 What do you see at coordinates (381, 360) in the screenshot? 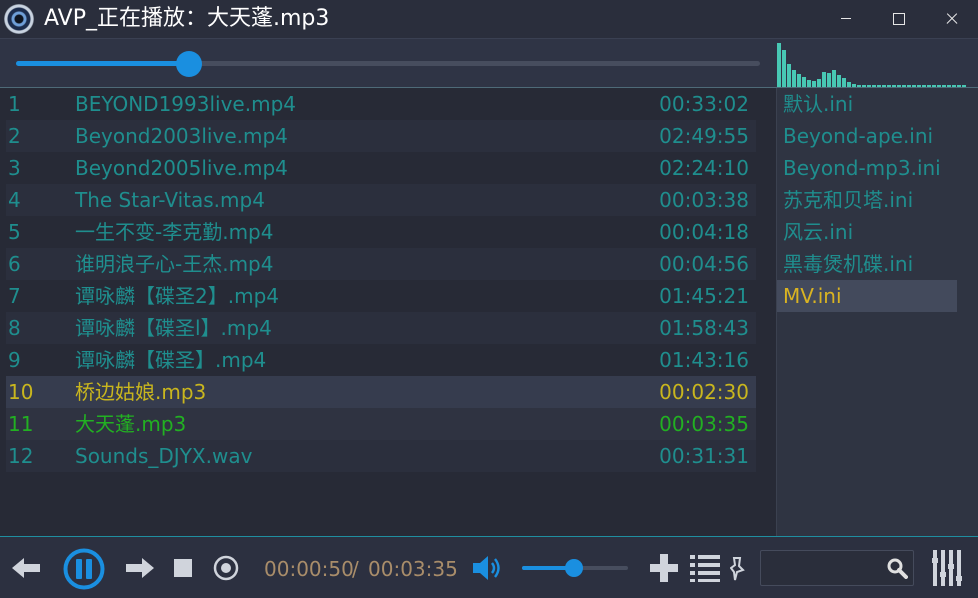
I see `playlist-row: 9 谭咏麟【碟圣】.mp4 01:43:16` at bounding box center [381, 360].